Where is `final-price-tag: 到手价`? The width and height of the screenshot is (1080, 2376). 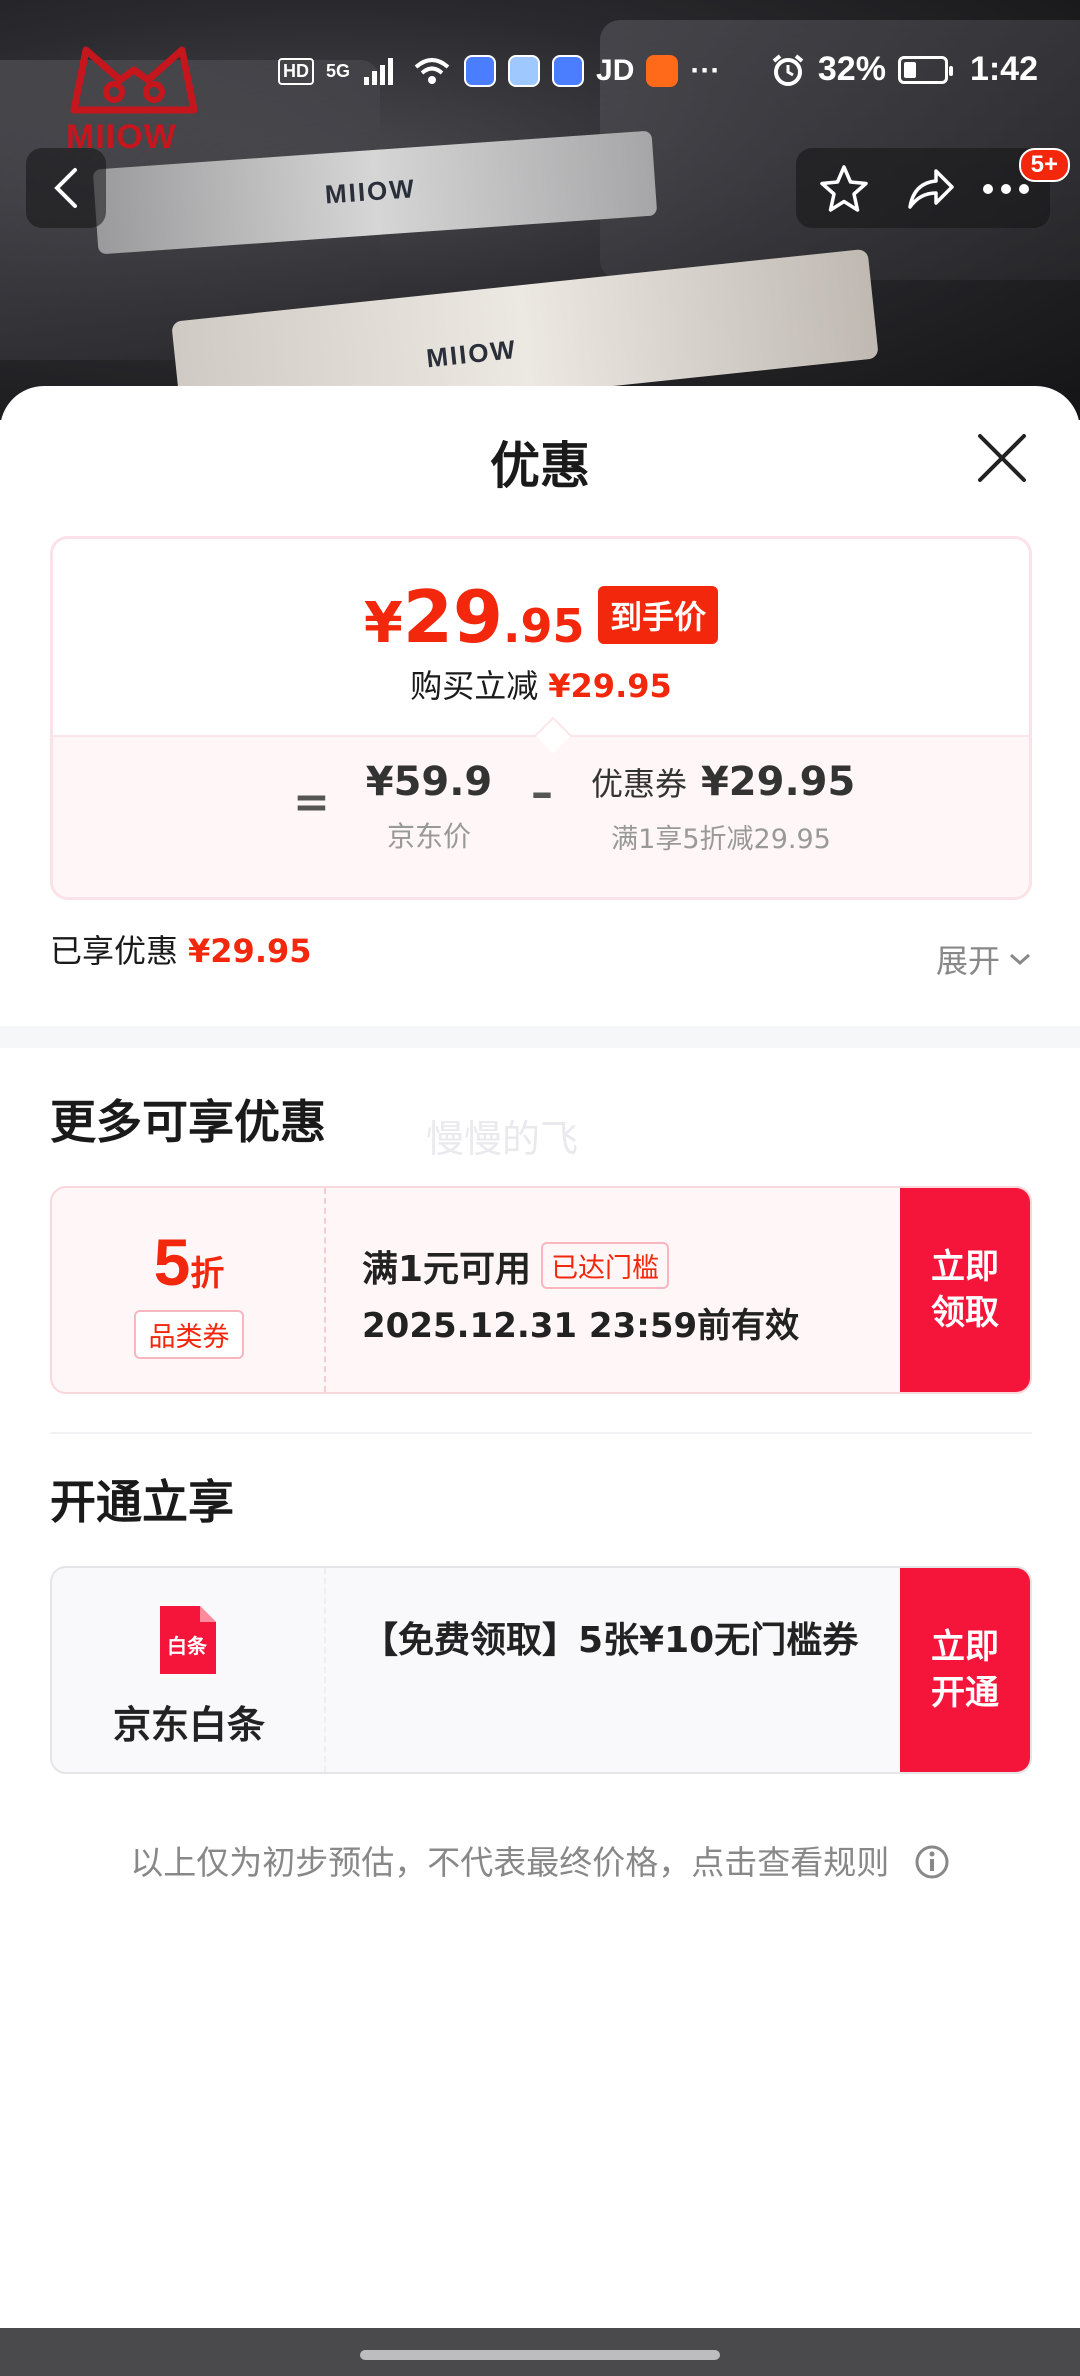 final-price-tag: 到手价 is located at coordinates (658, 615).